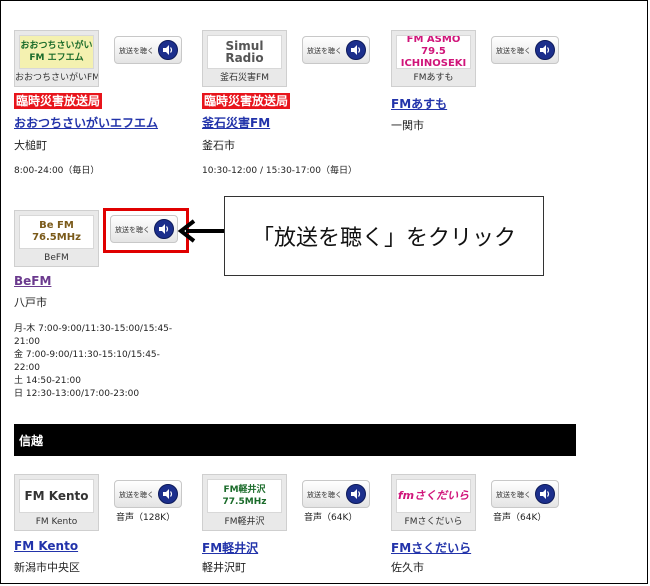 This screenshot has width=650, height=586. Describe the element at coordinates (433, 52) in the screenshot. I see `logo-art: FM ASMO 79.5 ICHINOSEKI` at that location.